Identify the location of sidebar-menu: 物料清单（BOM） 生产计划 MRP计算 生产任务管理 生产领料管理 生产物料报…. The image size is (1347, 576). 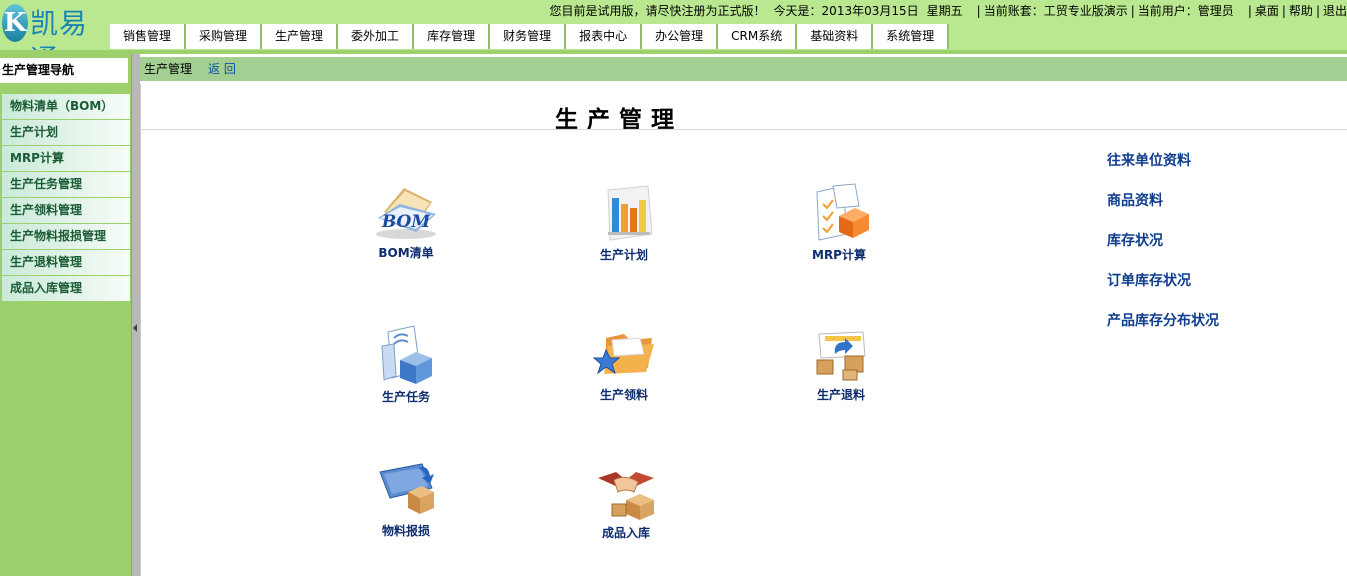
(66, 198).